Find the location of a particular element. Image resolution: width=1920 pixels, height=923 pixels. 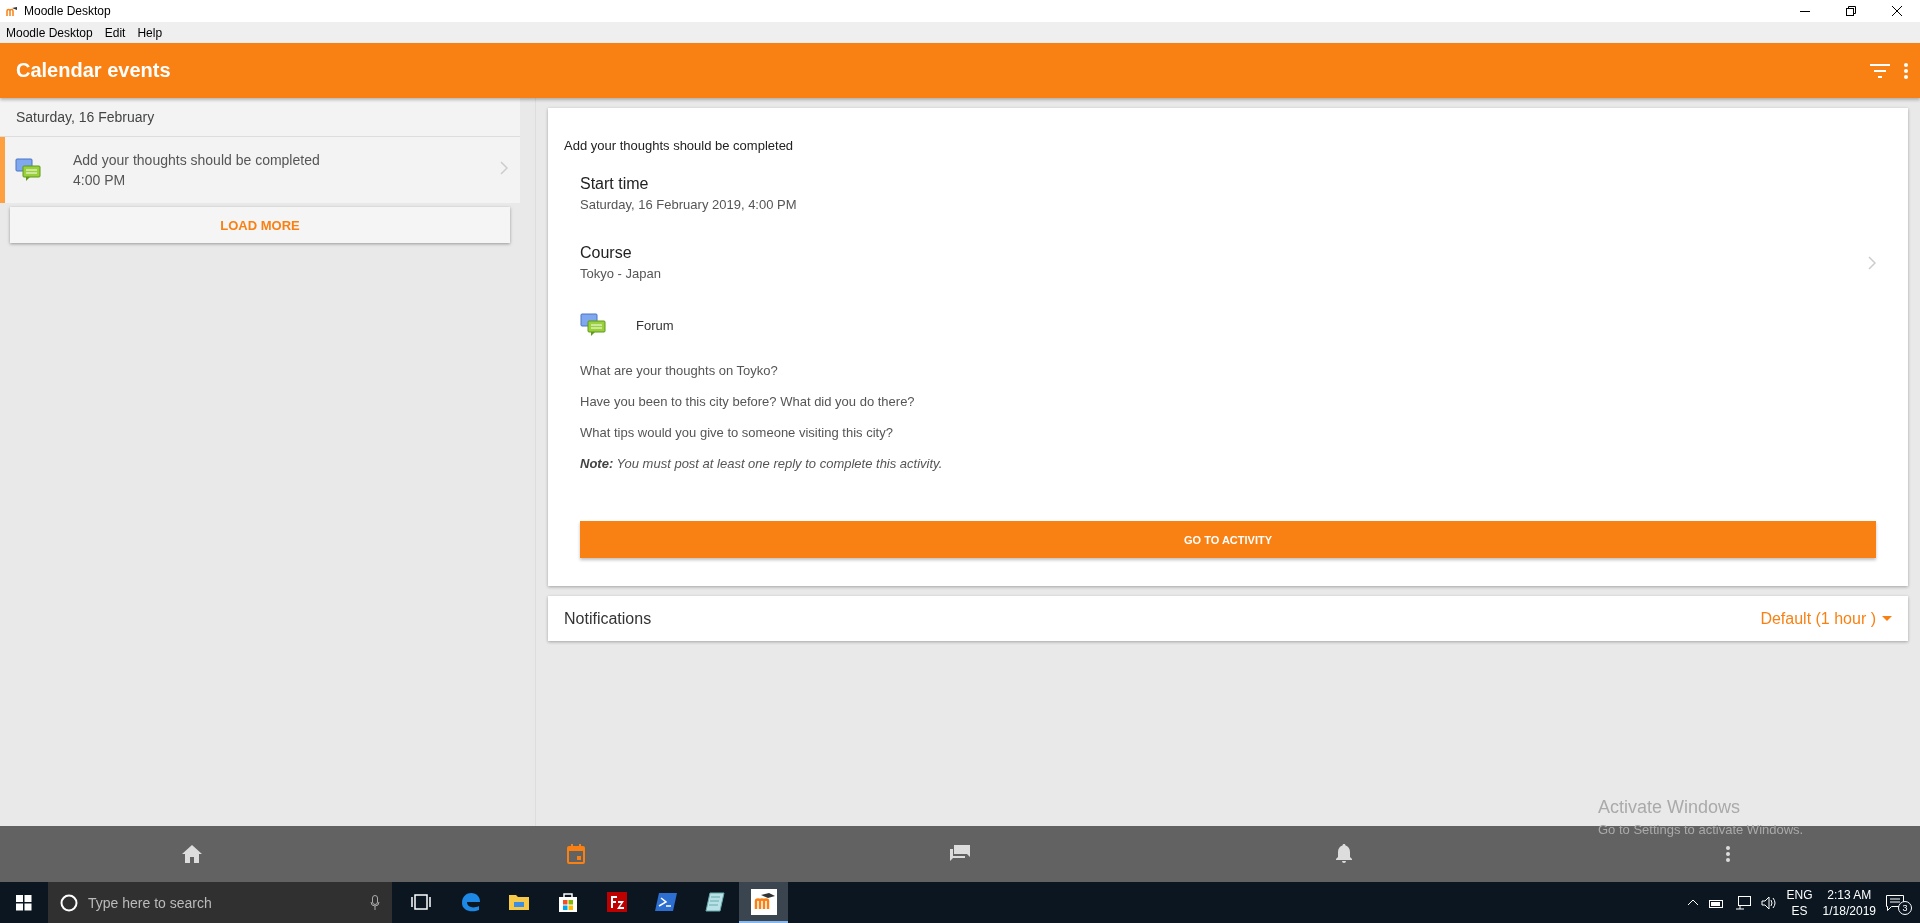

volume-icon is located at coordinates (1768, 902).